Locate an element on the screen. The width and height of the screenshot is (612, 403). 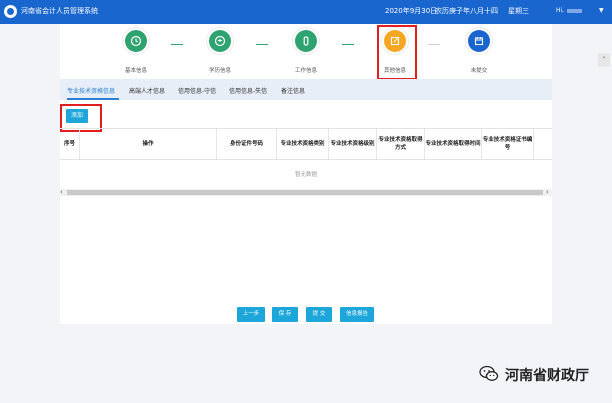
table-empty-text: 暂无数据 is located at coordinates (305, 175).